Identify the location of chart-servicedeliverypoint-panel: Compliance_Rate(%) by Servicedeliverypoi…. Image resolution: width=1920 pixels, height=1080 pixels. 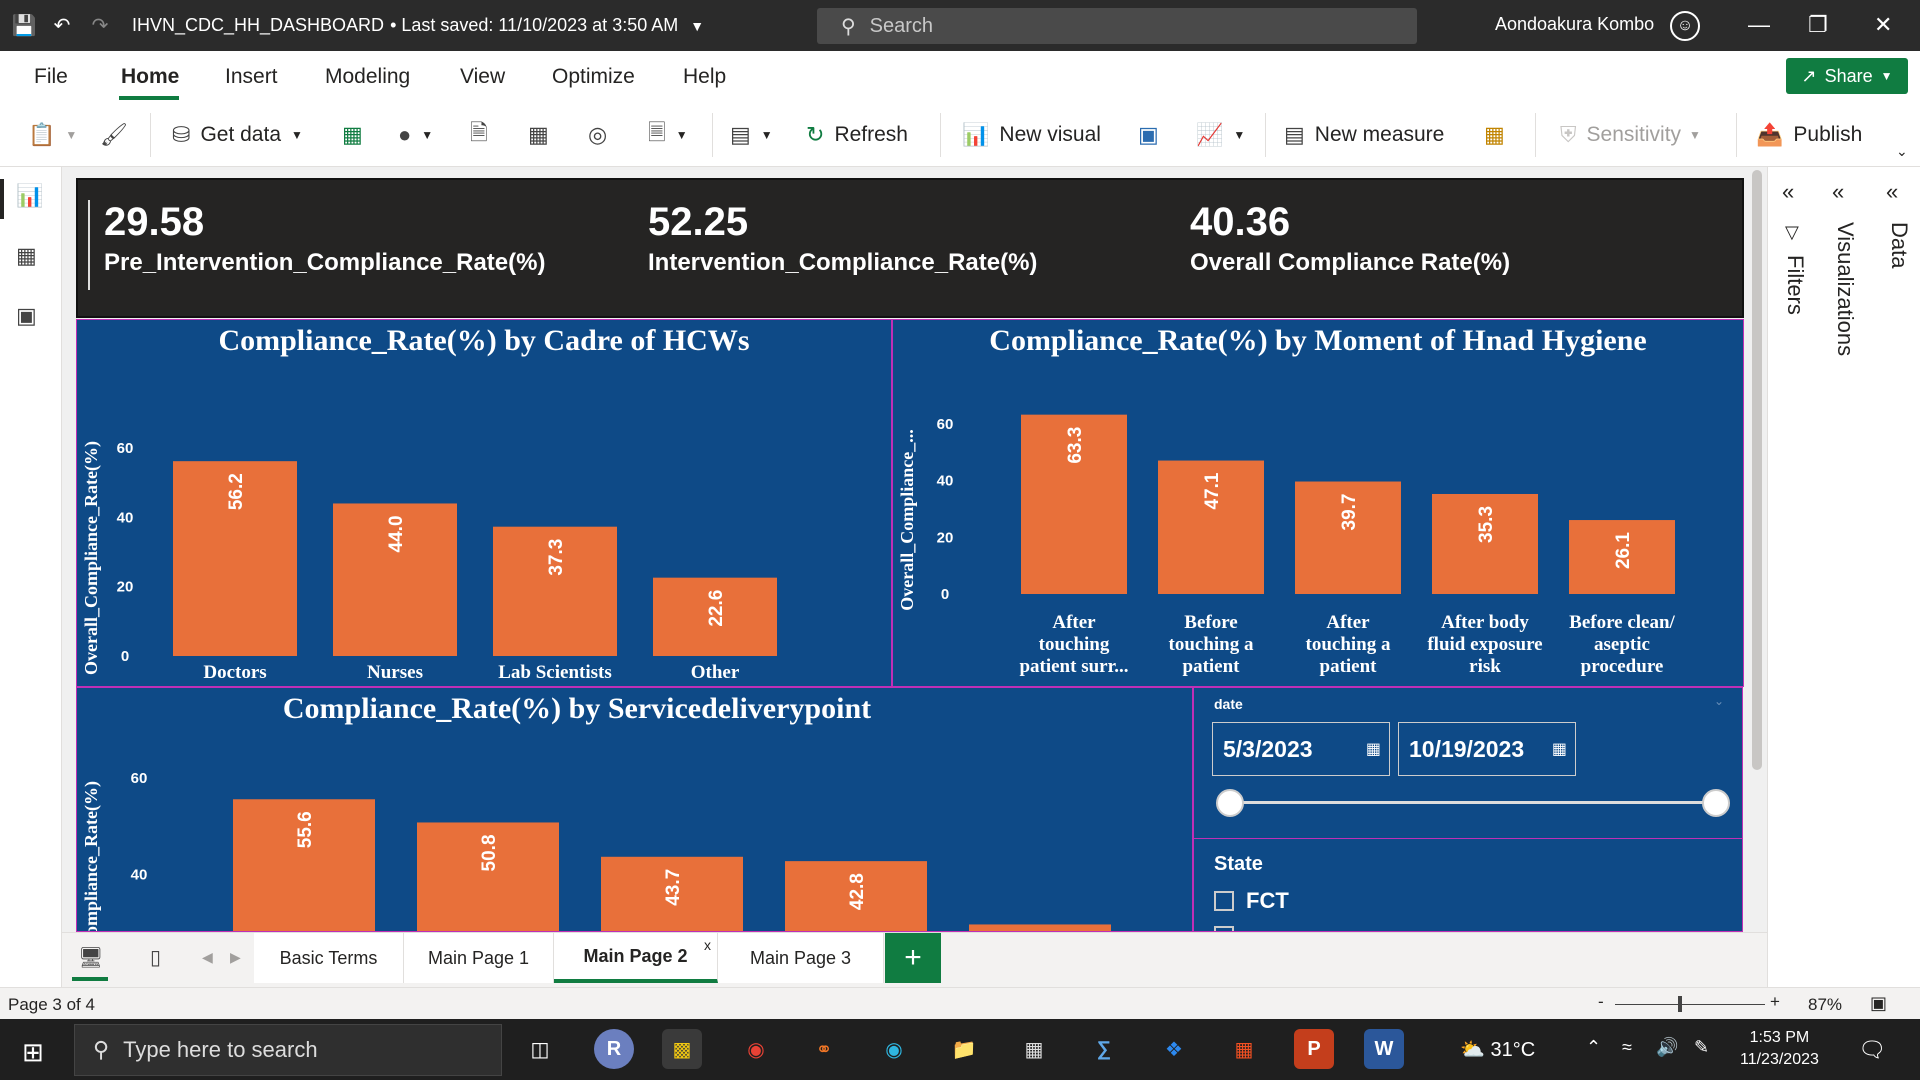
(634, 809).